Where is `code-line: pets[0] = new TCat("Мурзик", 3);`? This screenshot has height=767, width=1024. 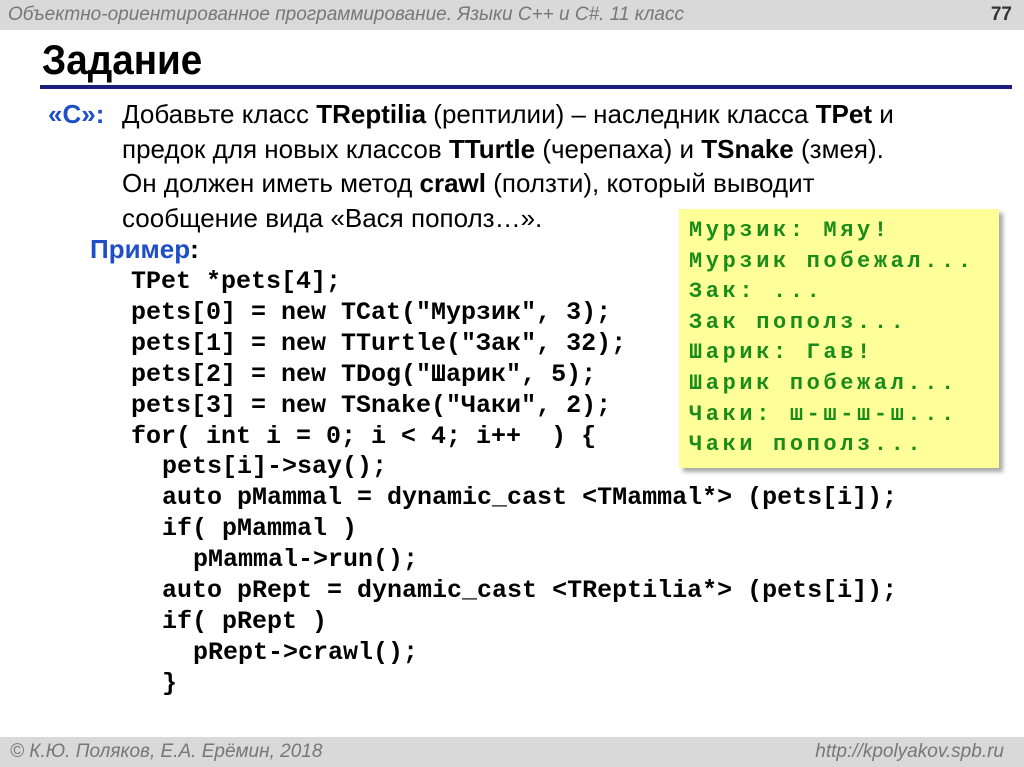 code-line: pets[0] = new TCat("Мурзик", 3); is located at coordinates (371, 312).